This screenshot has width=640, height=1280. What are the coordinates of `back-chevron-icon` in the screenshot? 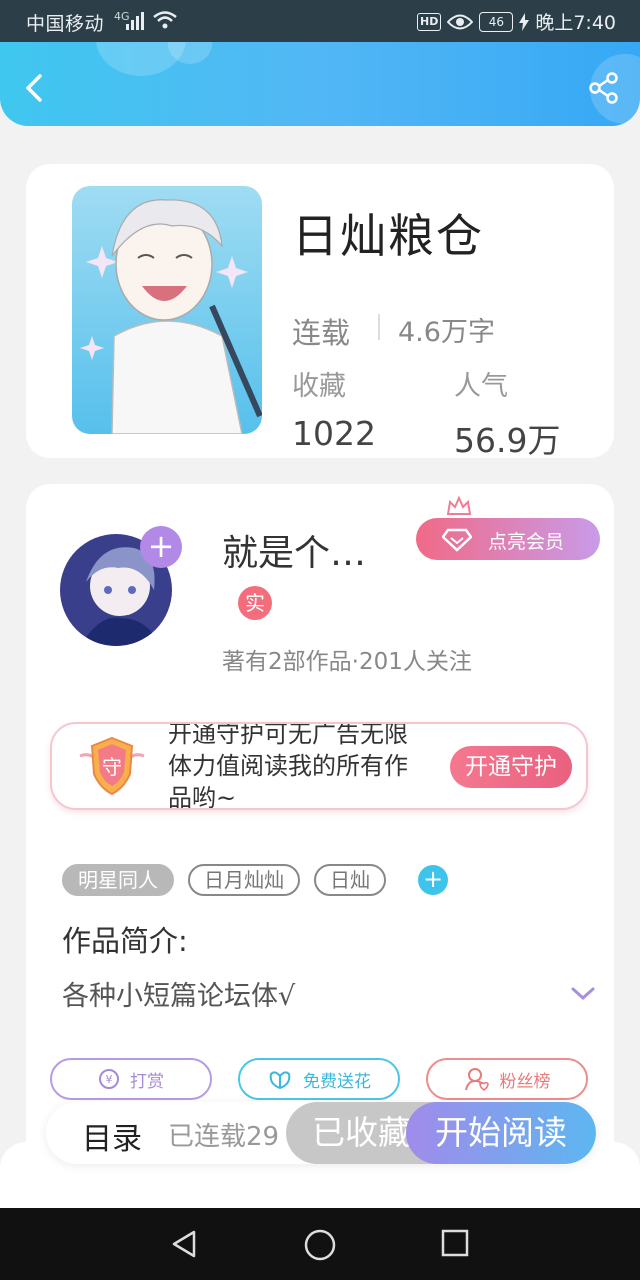 It's located at (34, 88).